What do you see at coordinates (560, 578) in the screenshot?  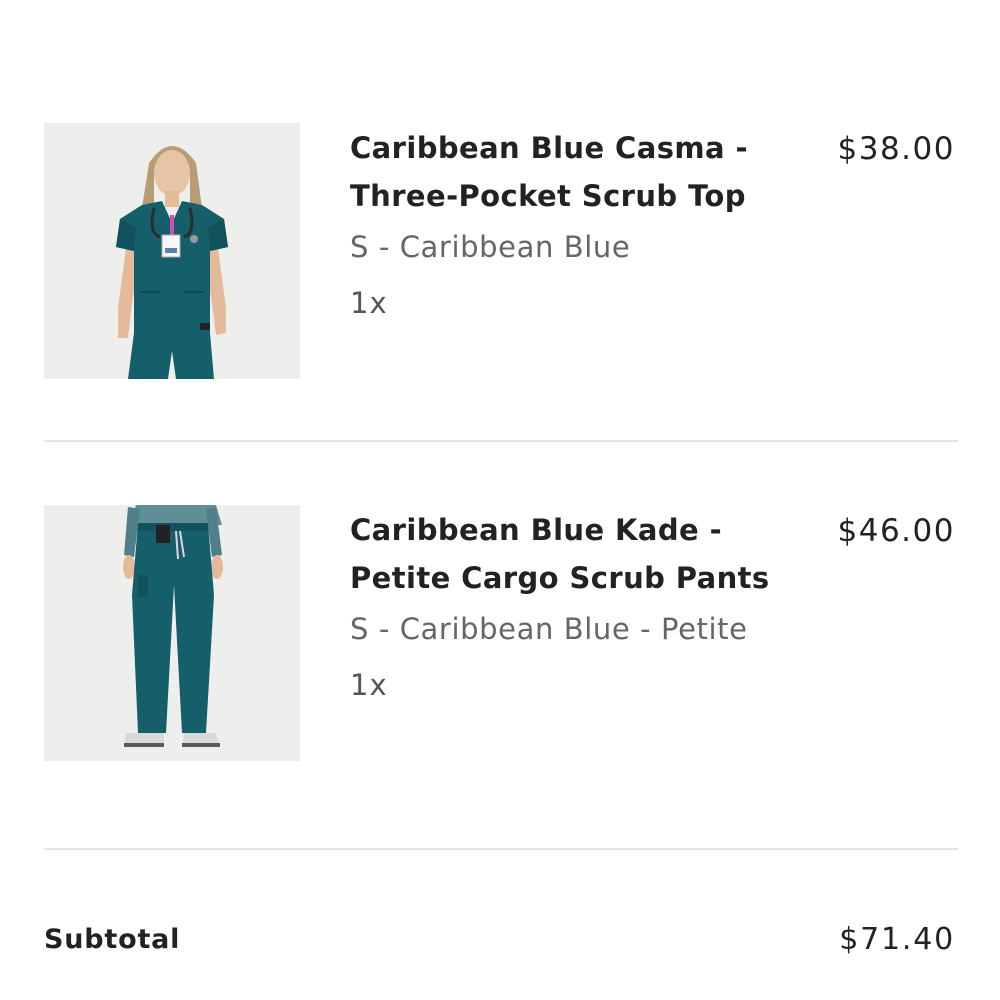 I see `product-name-line: Petite Cargo Scrub Pants` at bounding box center [560, 578].